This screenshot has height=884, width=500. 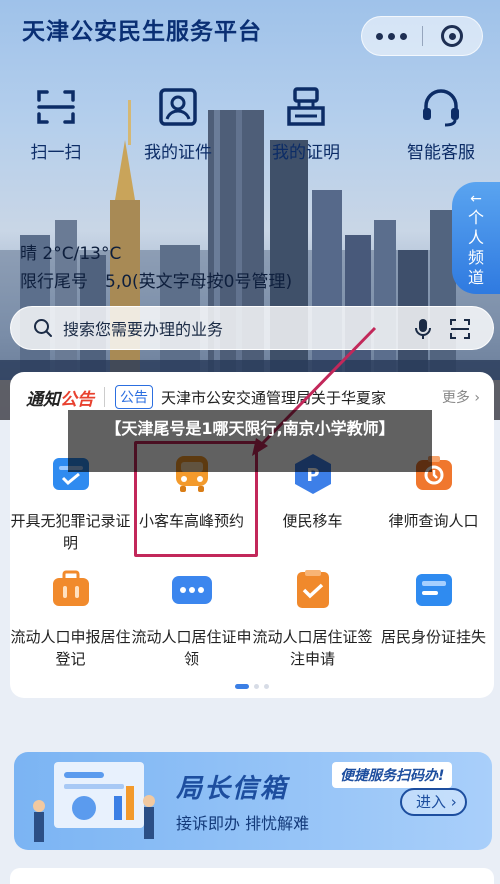 I want to click on banner-title: 局长信箱, so click(x=232, y=789).